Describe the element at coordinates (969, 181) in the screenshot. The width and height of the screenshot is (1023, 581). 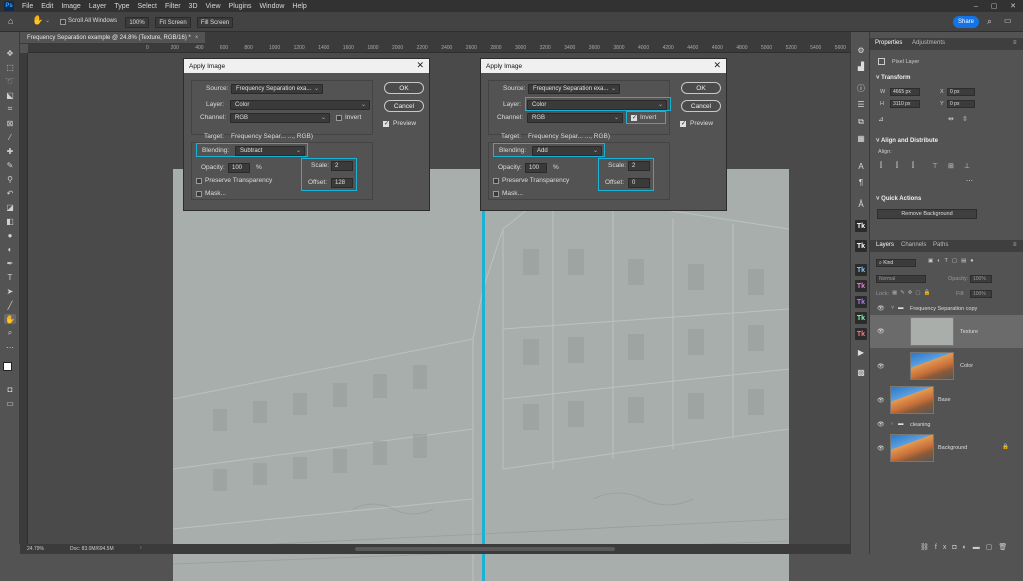
I see `more-options-icon: ⋯` at that location.